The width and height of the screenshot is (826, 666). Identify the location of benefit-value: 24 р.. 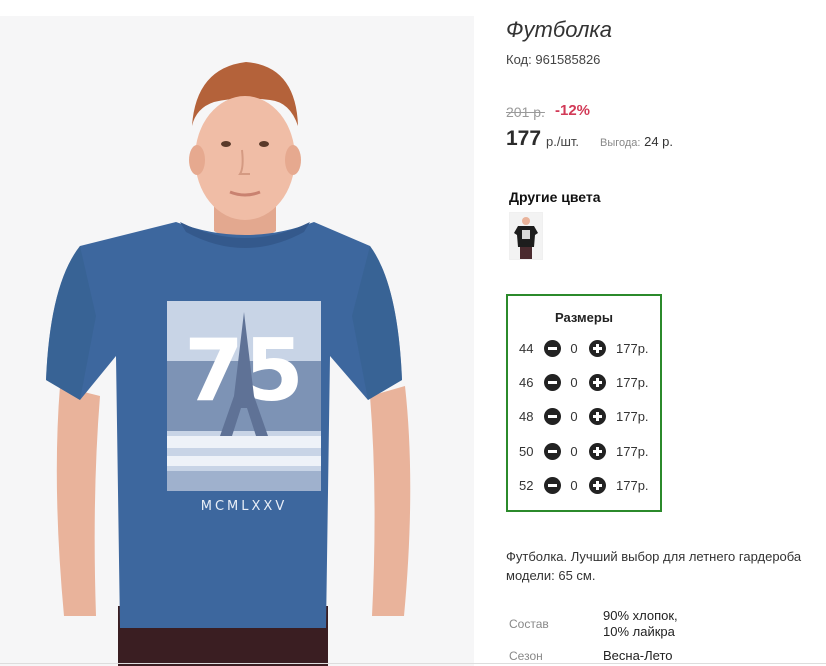
(659, 141).